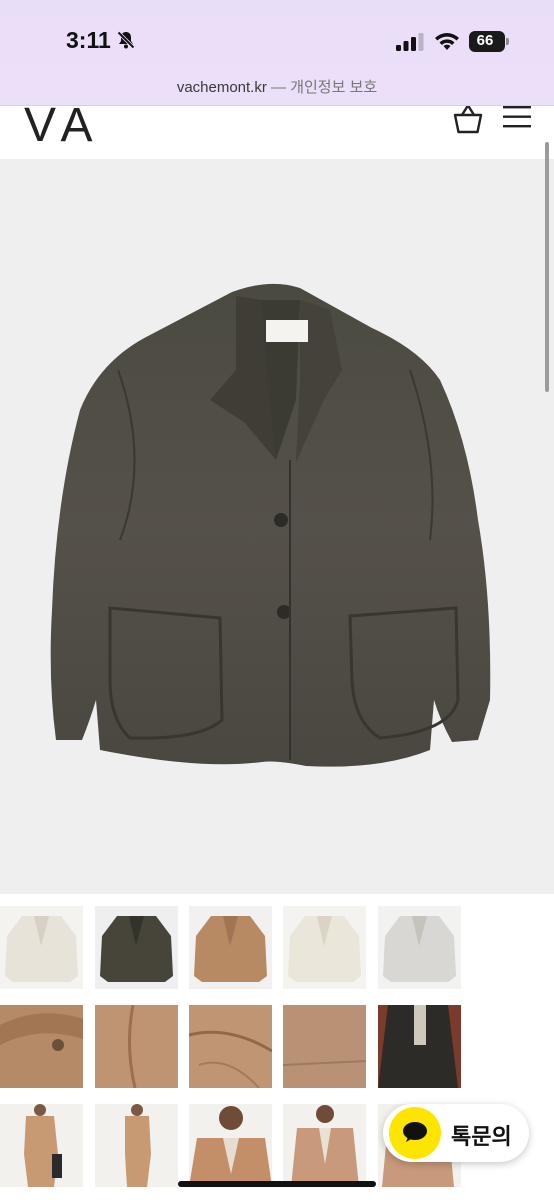 This screenshot has width=554, height=1200. Describe the element at coordinates (324, 1046) in the screenshot. I see `thumbnail-tan-fabric-detail` at that location.